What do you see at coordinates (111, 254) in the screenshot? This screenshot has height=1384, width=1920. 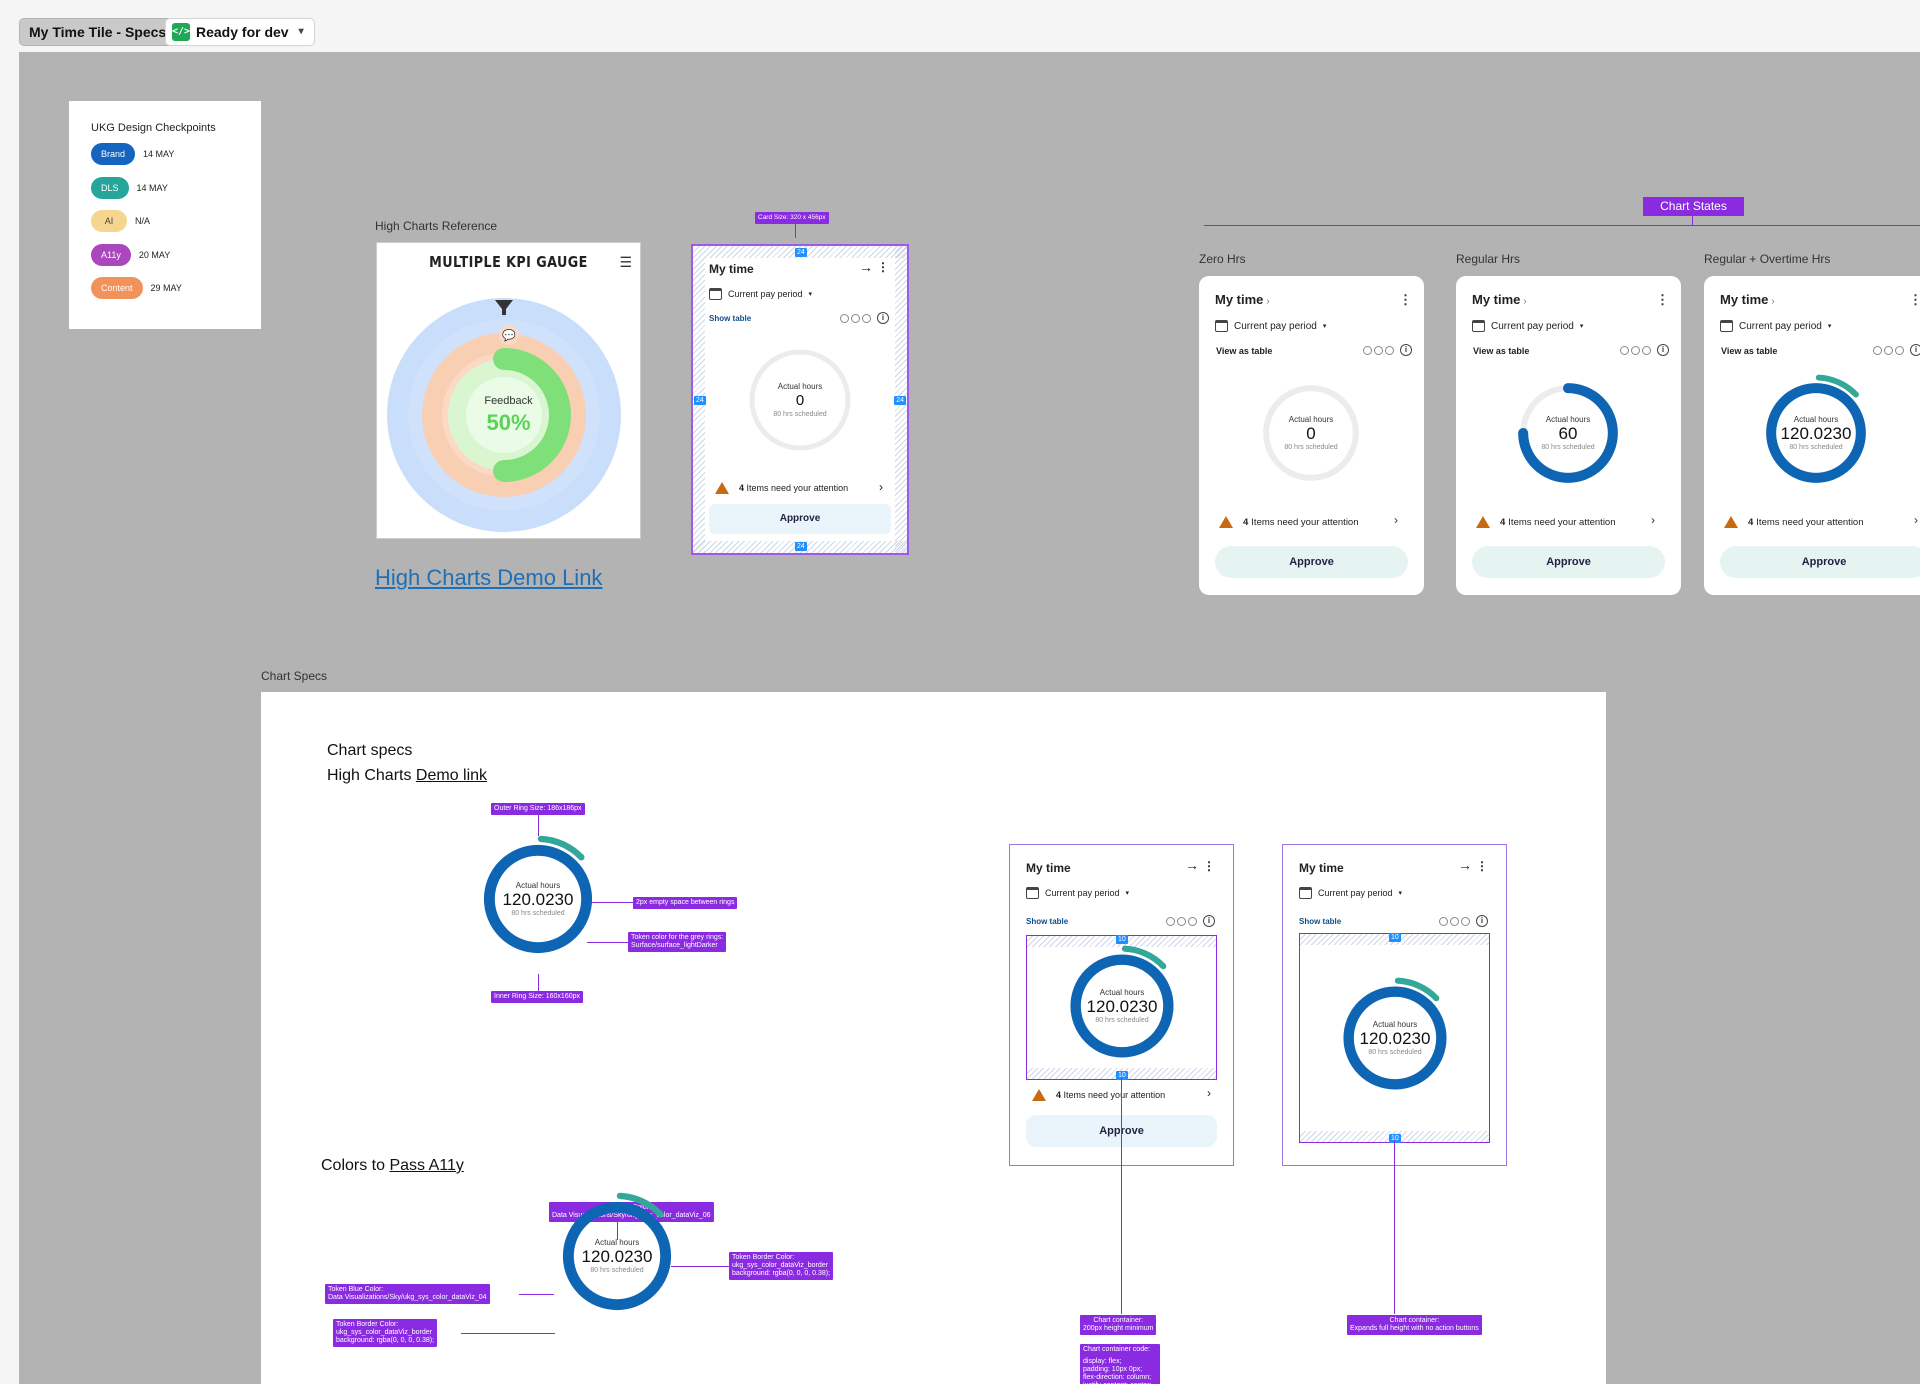 I see `checkpoint-tag: A11y` at bounding box center [111, 254].